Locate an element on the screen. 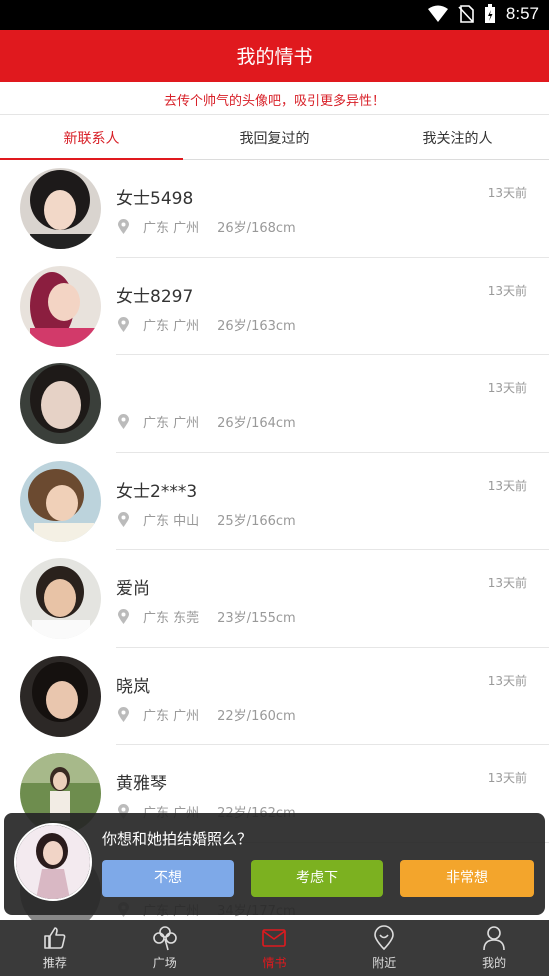 This screenshot has width=549, height=976. nav-square: 广场 is located at coordinates (165, 948).